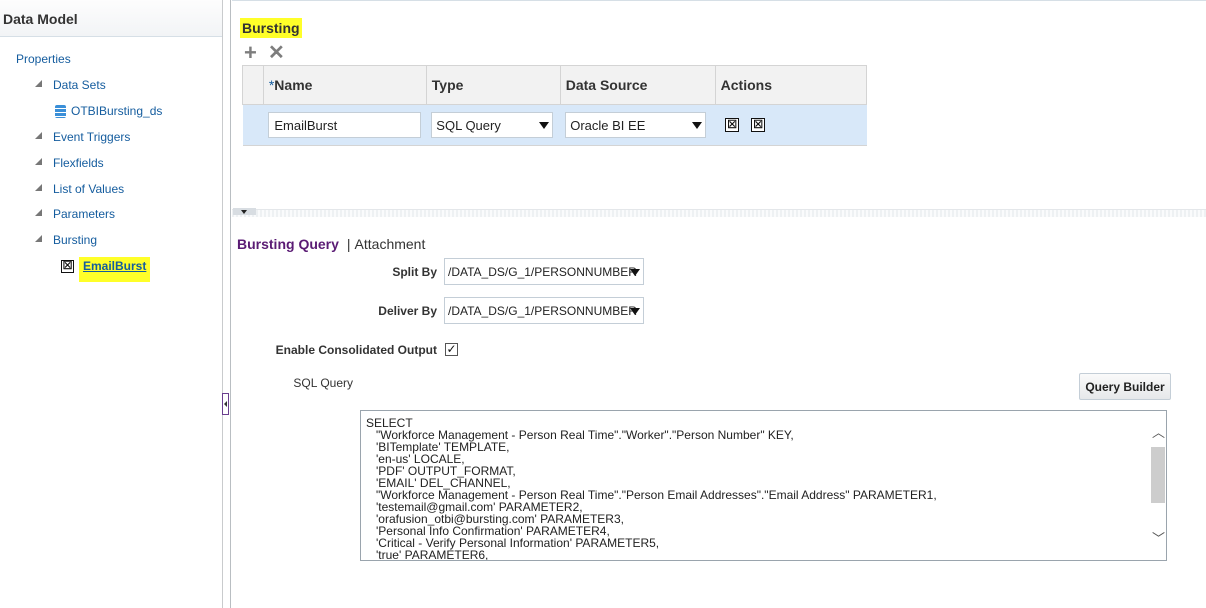 This screenshot has width=1206, height=608. I want to click on table-row: EmailBurst SQL Query Oracle BI EE ☒ ☒, so click(554, 125).